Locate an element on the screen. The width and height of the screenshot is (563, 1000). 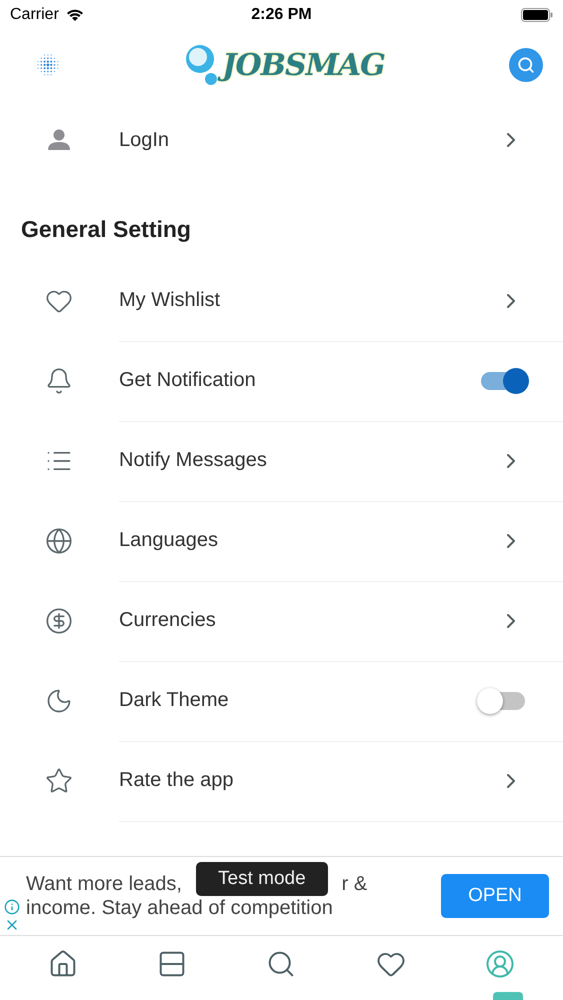
setting-label: Rate the app is located at coordinates (176, 780).